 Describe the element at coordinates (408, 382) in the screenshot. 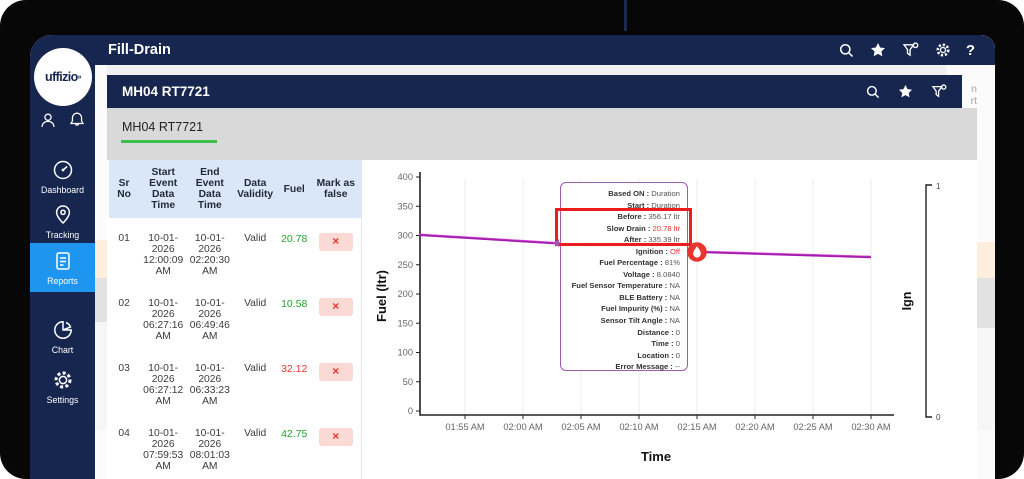

I see `svg-text: 50` at that location.